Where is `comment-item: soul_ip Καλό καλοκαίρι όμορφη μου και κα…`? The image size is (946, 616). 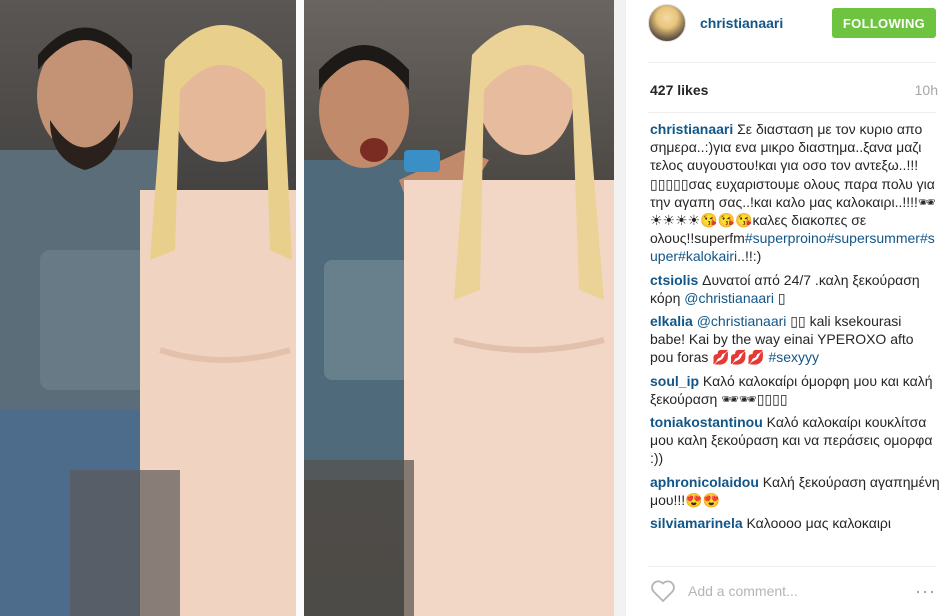
comment-item: soul_ip Καλό καλοκαίρι όμορφη μου και κα… is located at coordinates (795, 390).